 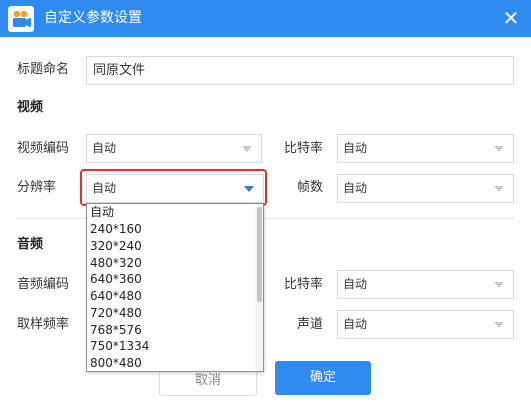 I want to click on channel-select: 自动, so click(x=425, y=324).